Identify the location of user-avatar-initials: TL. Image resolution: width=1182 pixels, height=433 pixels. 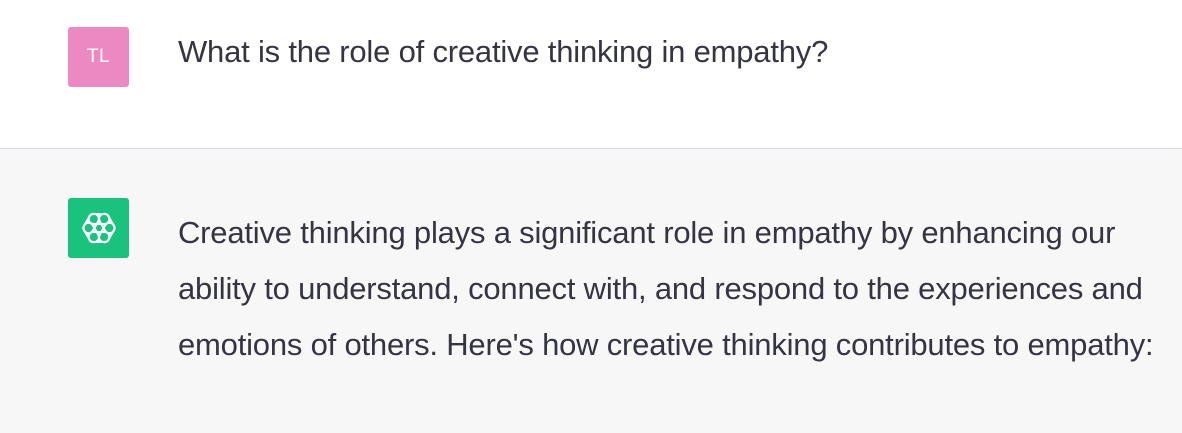
(98, 56).